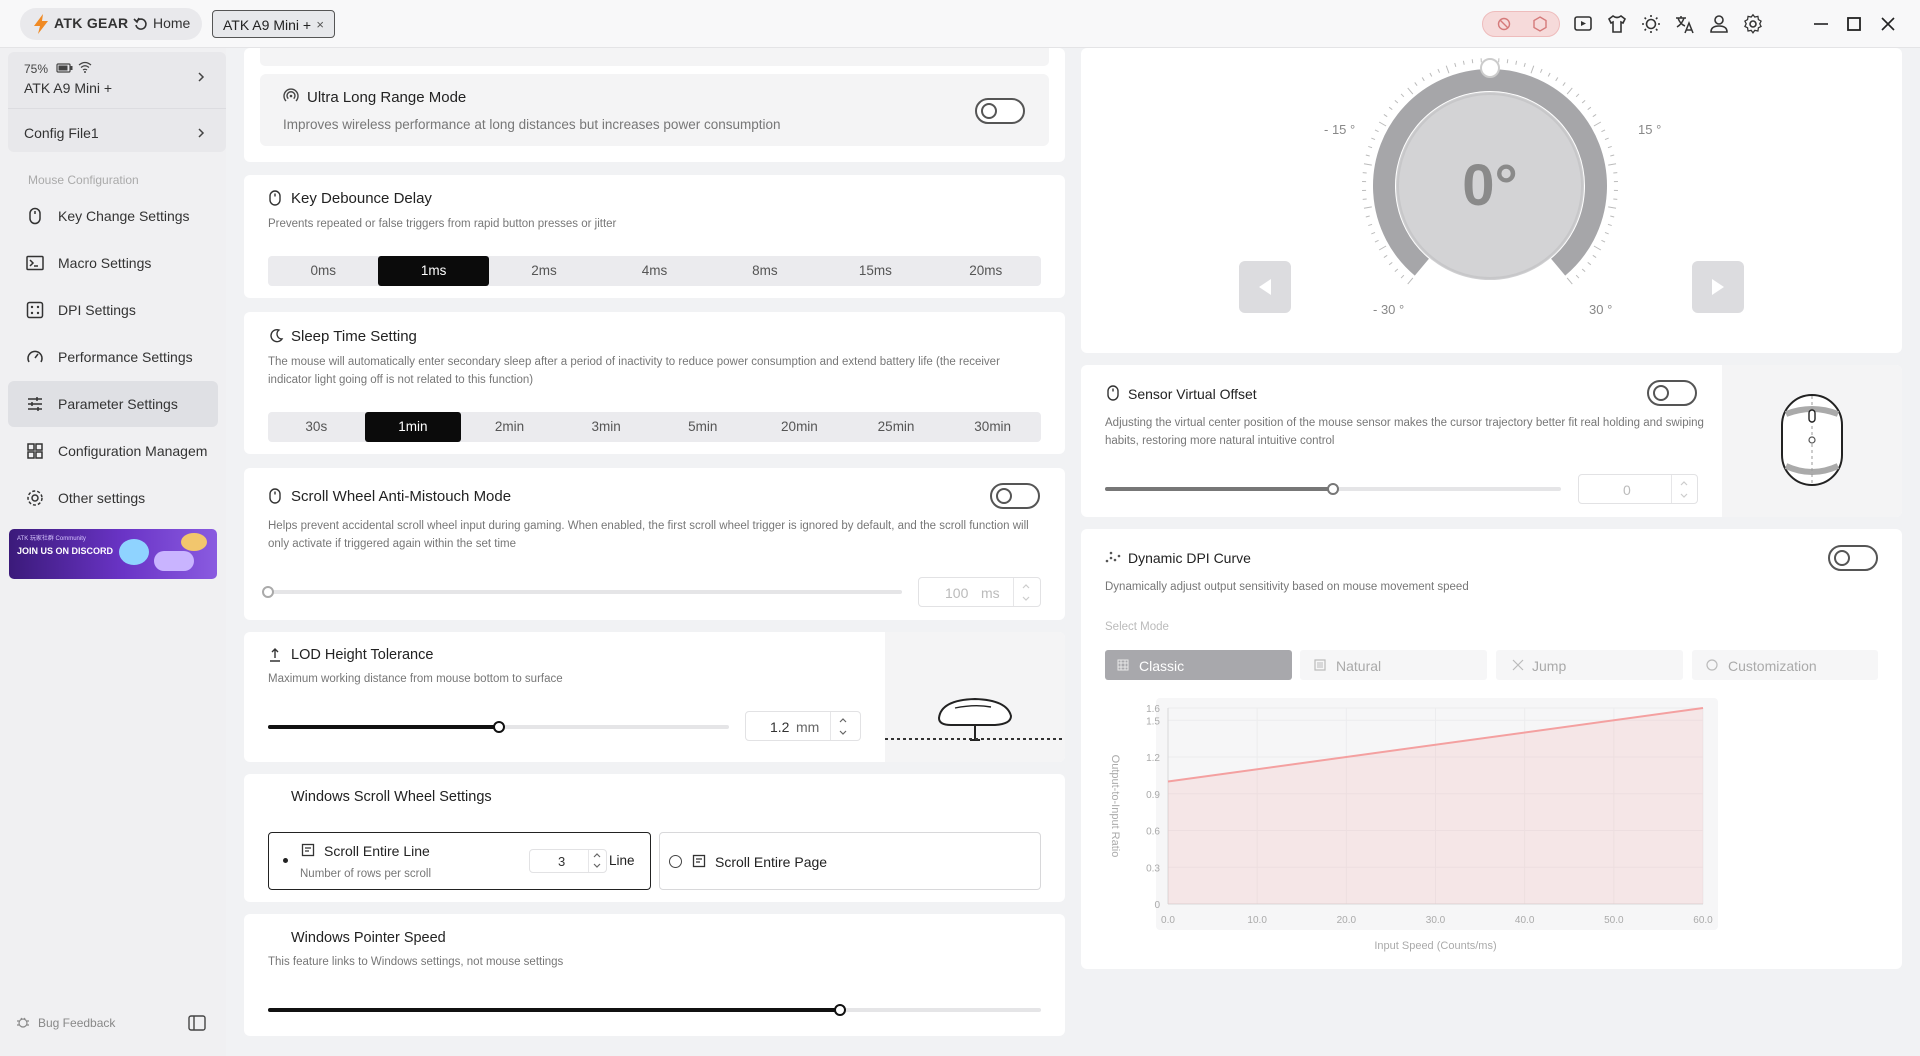 The width and height of the screenshot is (1920, 1056). I want to click on debounce-option: 2ms, so click(544, 271).